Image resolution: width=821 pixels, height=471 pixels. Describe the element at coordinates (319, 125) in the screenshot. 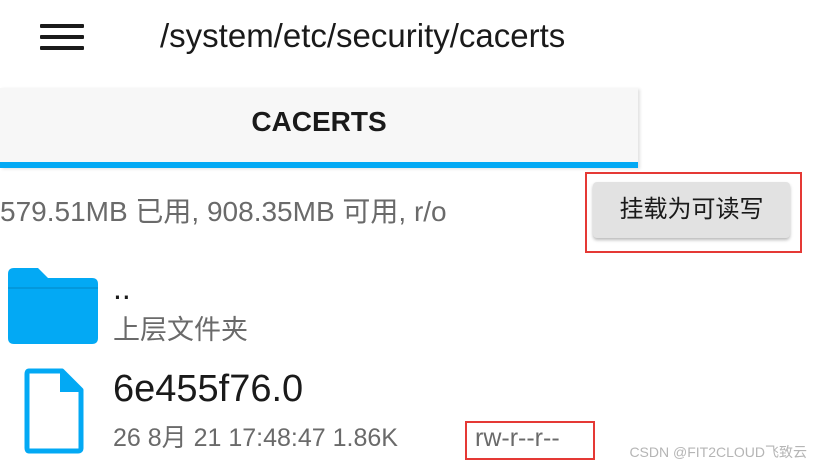

I see `tab-cacerts: CACERTS` at that location.